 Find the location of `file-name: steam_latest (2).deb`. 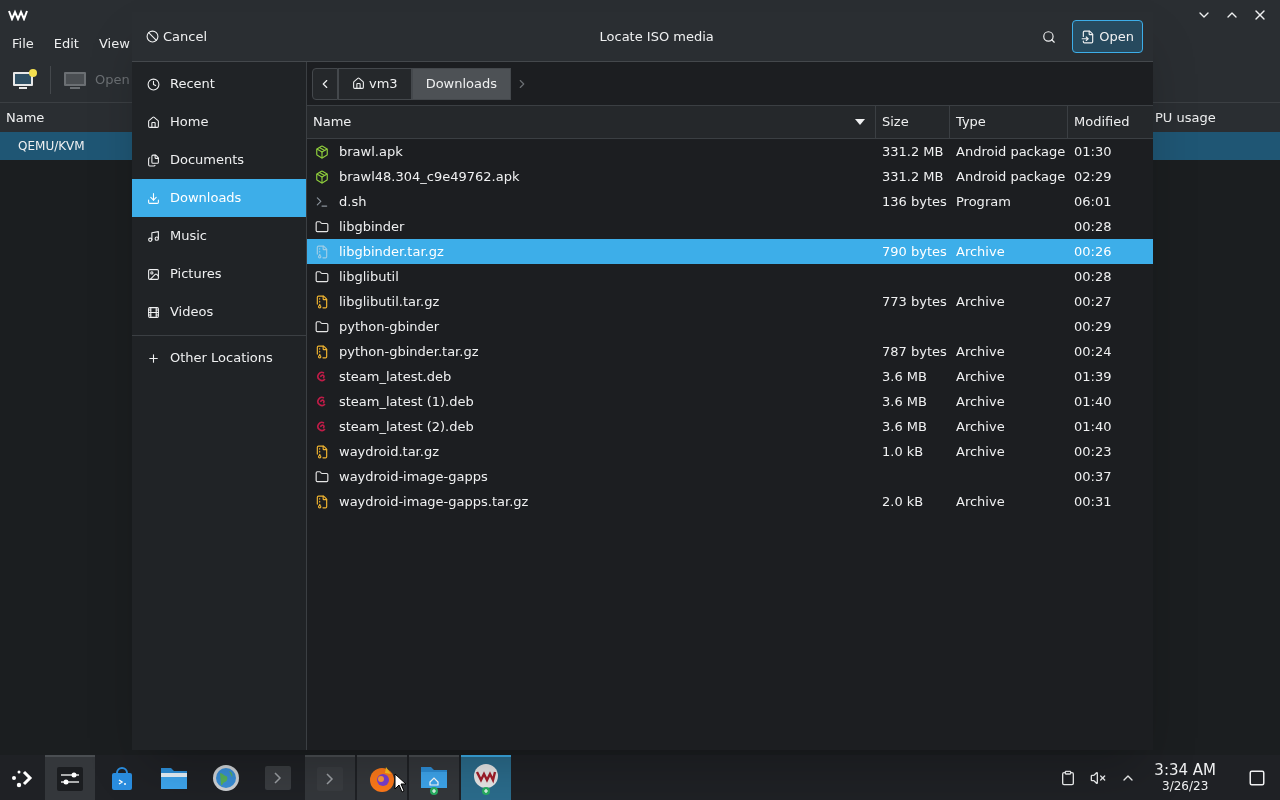

file-name: steam_latest (2).deb is located at coordinates (406, 426).